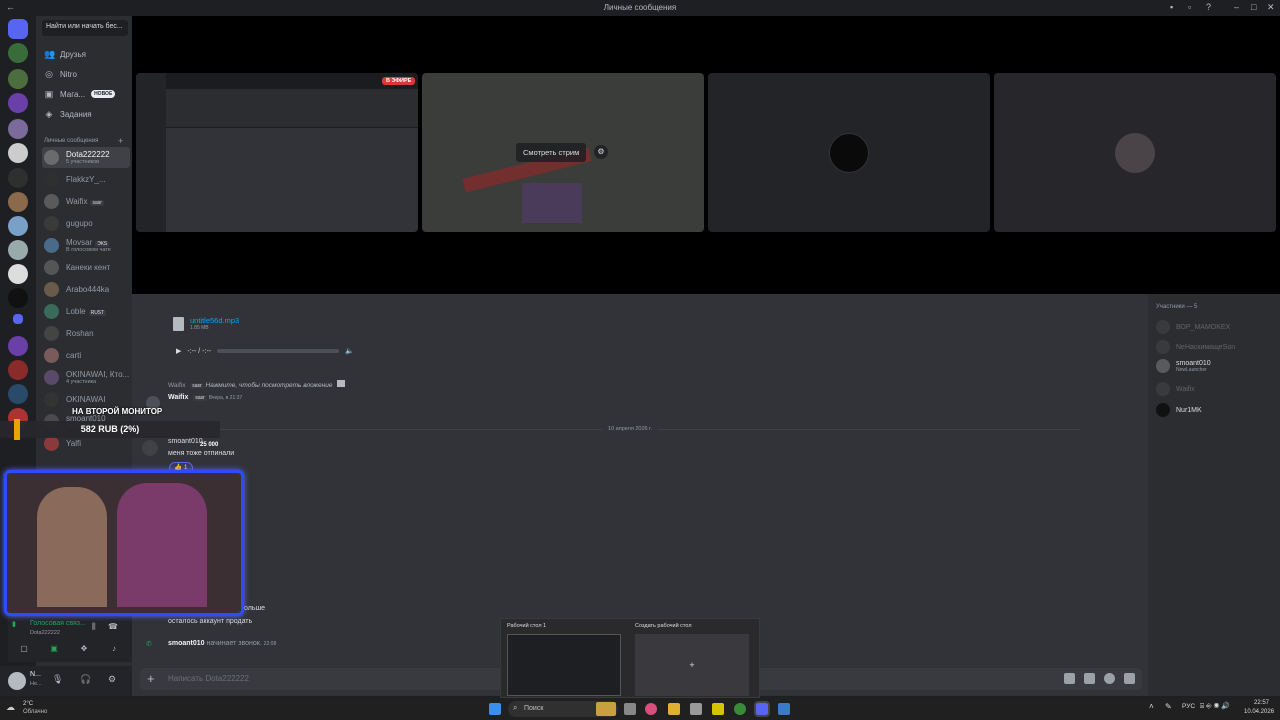 This screenshot has width=1280, height=720. I want to click on stream-tile-screen, so click(277, 152).